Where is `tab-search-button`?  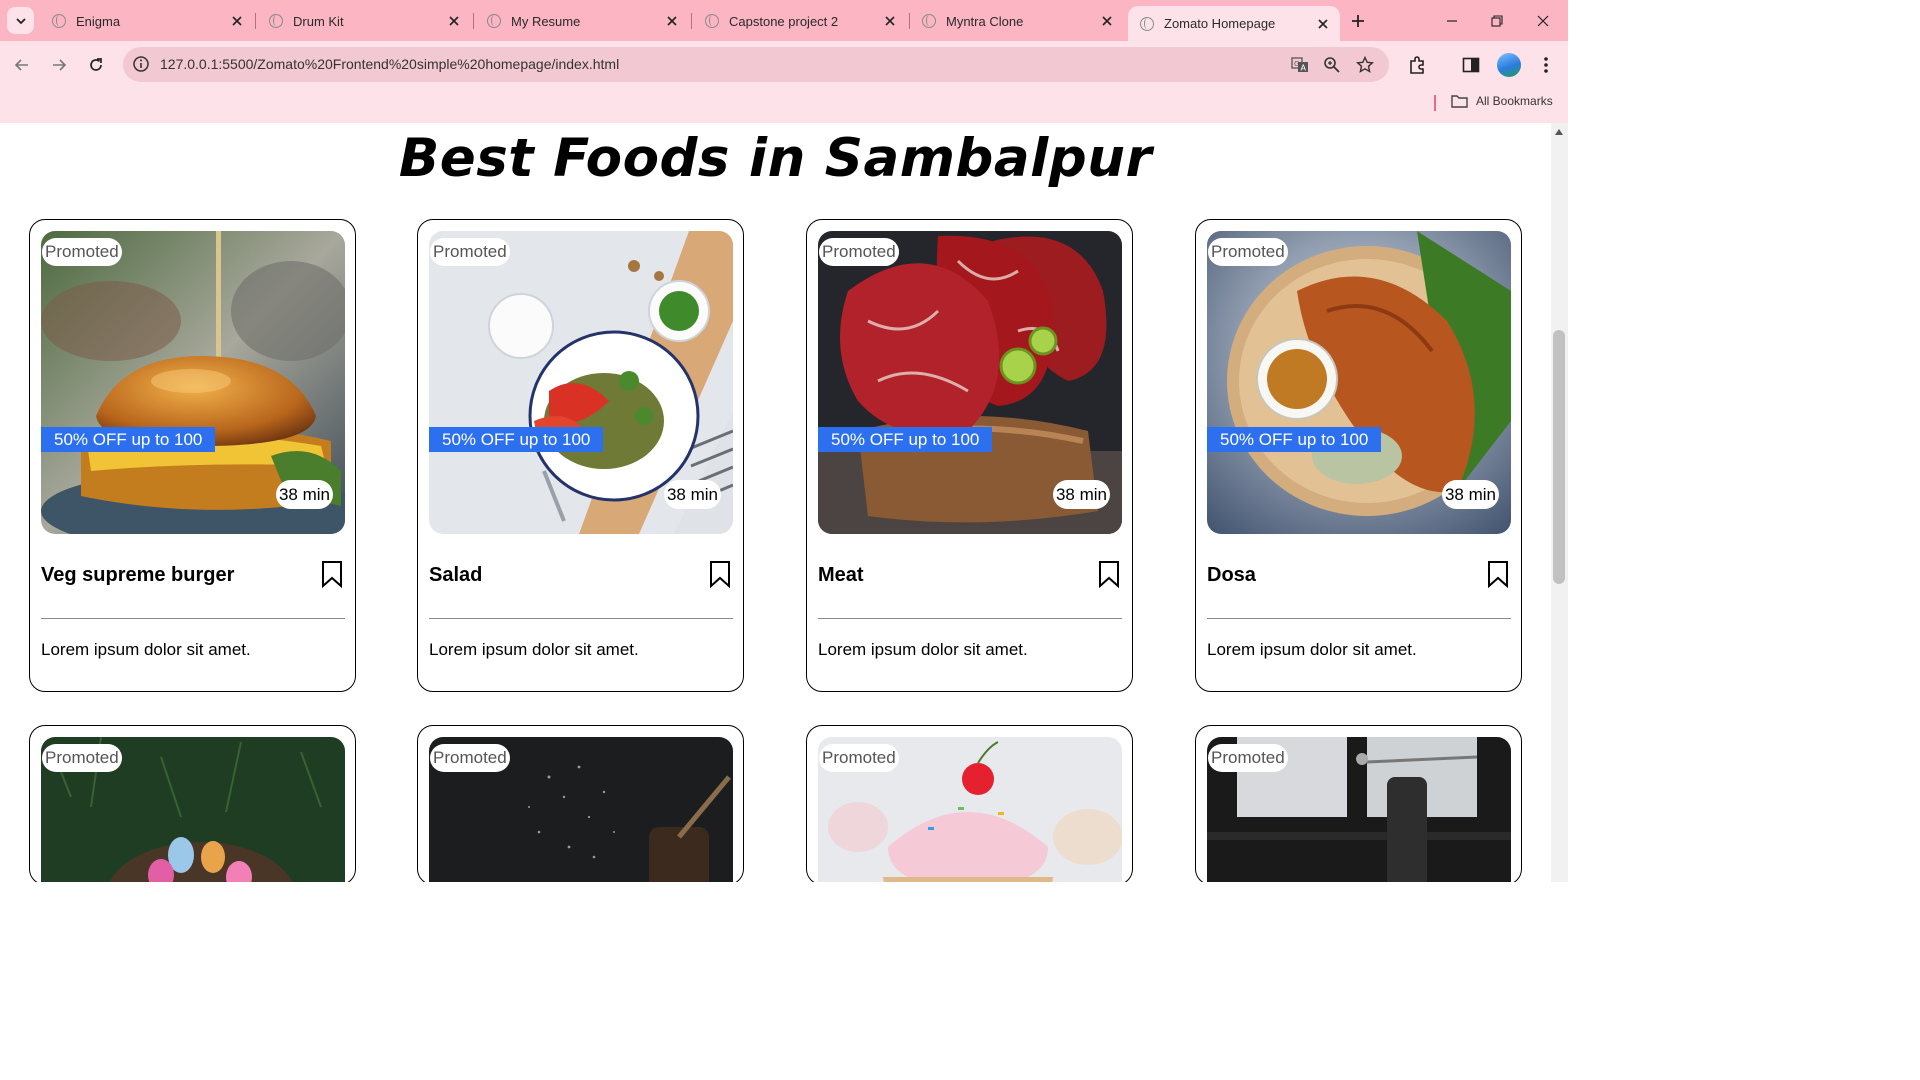 tab-search-button is located at coordinates (20, 20).